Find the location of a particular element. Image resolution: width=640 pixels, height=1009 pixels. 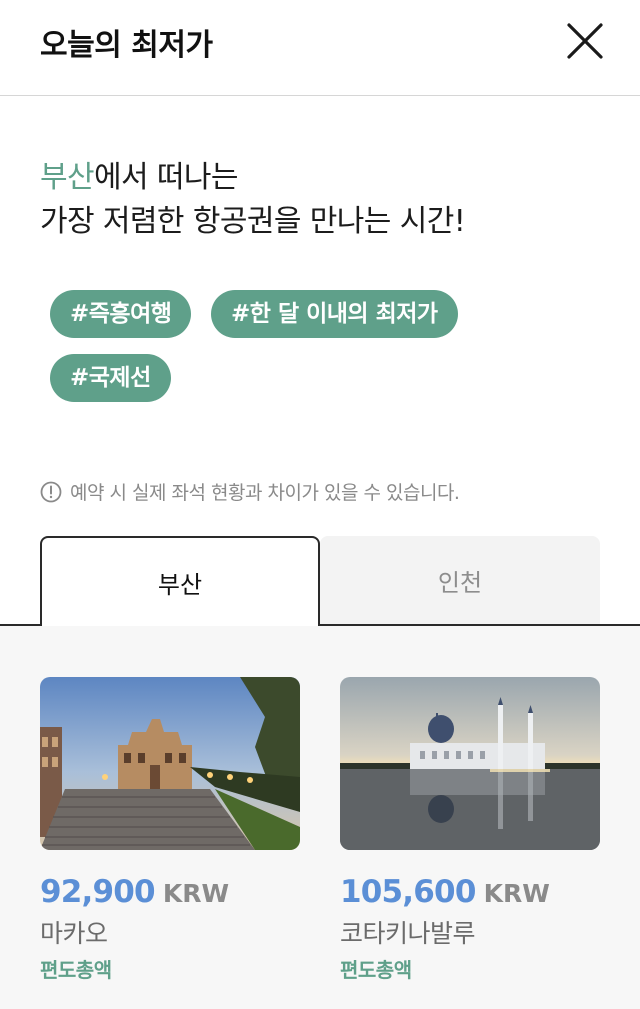

deal-card: 92,900 KRW 마카오 편도총액 is located at coordinates (170, 830).